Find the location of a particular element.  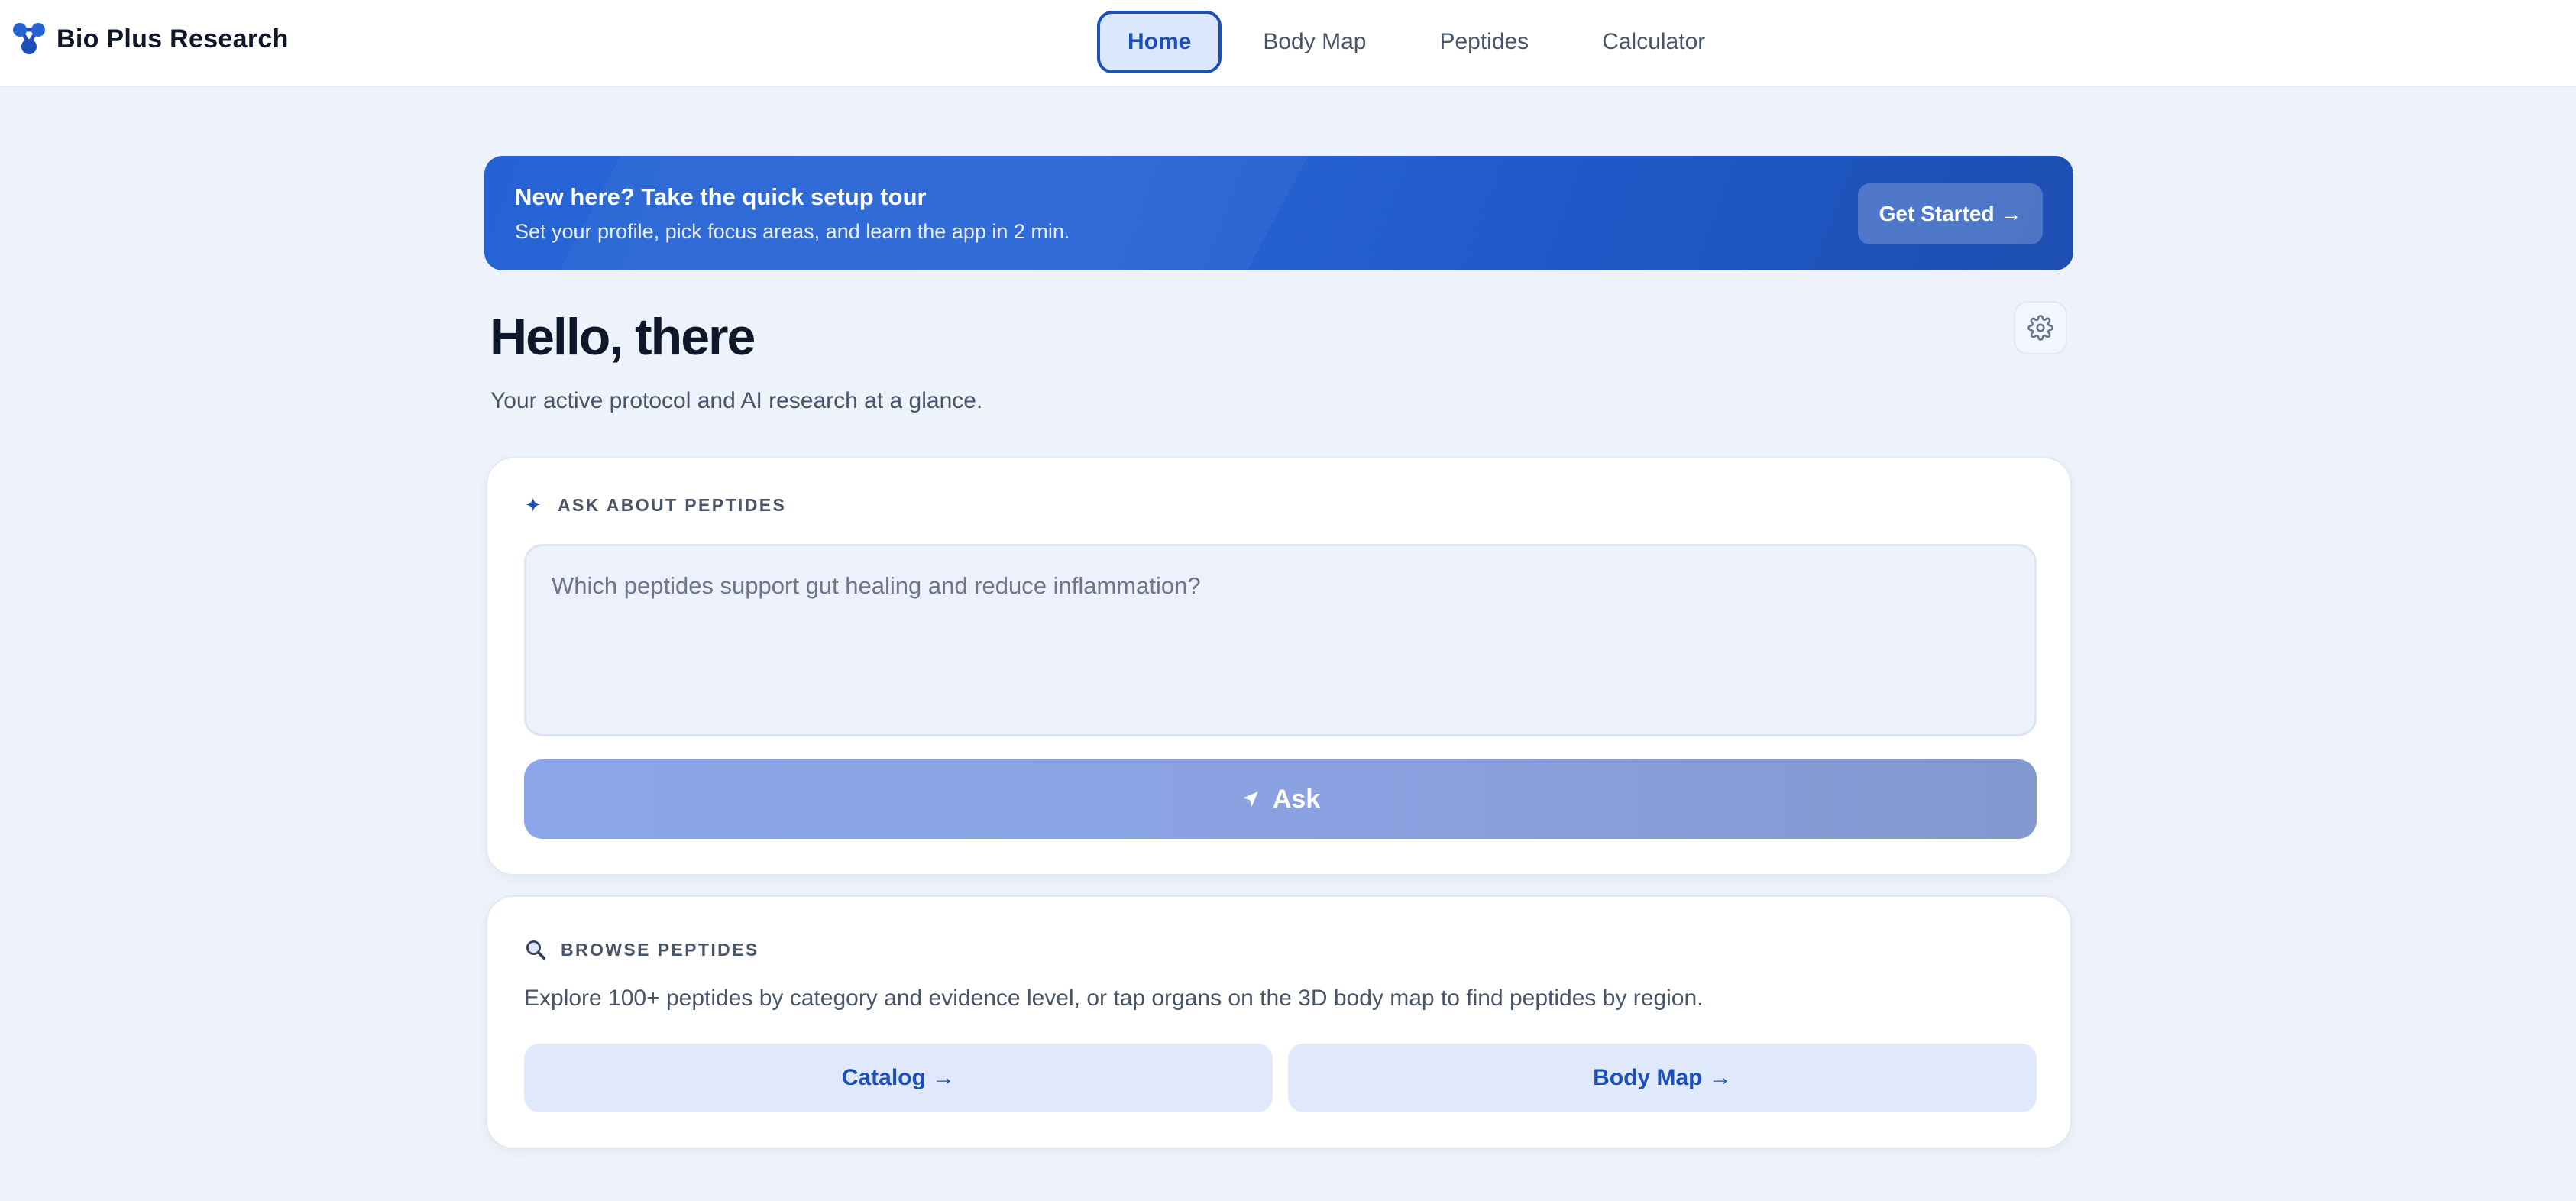

get-started-button: Get Started → is located at coordinates (1950, 214).